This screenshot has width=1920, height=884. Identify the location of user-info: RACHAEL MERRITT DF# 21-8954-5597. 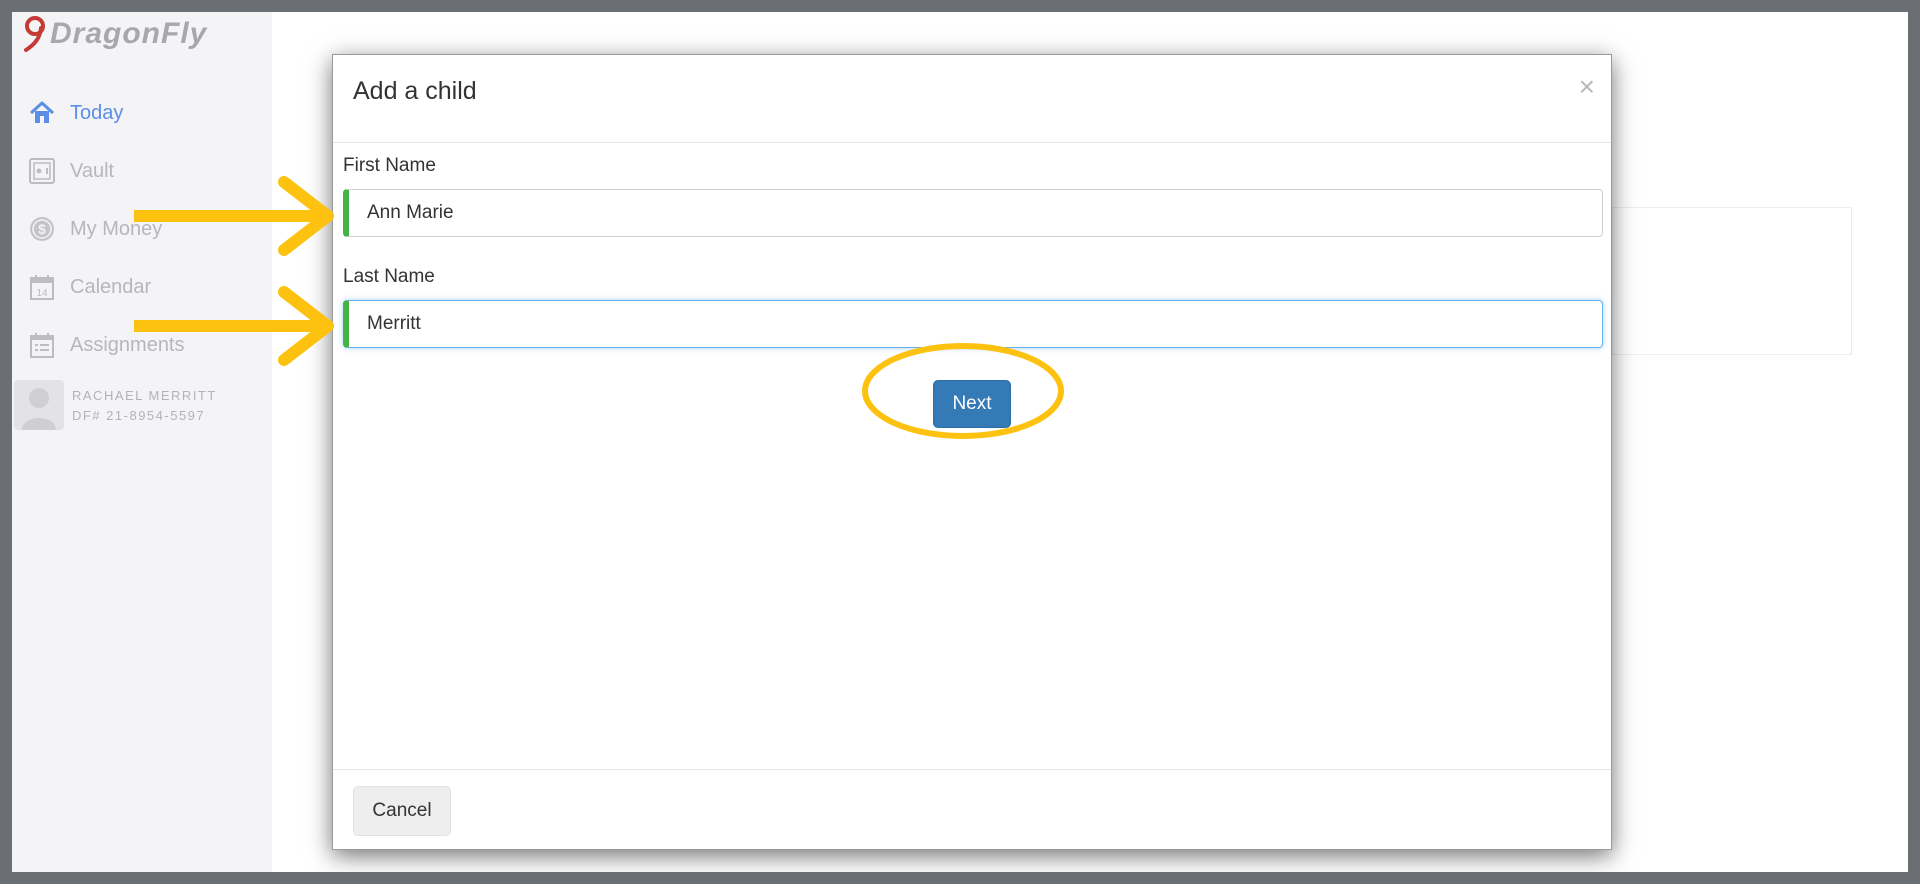
(144, 405).